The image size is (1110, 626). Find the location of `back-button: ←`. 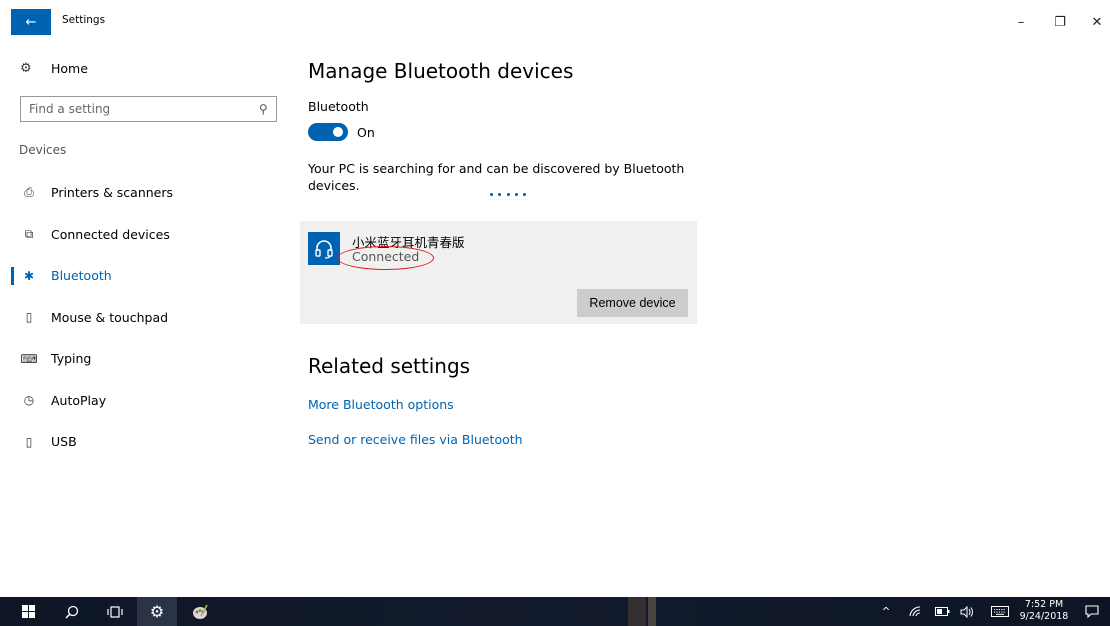

back-button: ← is located at coordinates (31, 22).